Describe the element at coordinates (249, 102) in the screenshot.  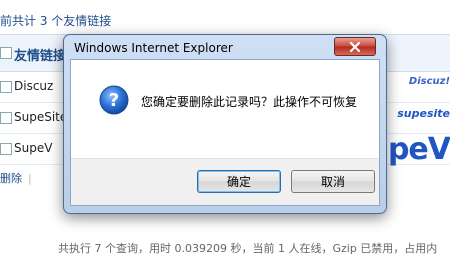
I see `dialog-message: 您确定要删除此记录吗？此操作不可恢复` at that location.